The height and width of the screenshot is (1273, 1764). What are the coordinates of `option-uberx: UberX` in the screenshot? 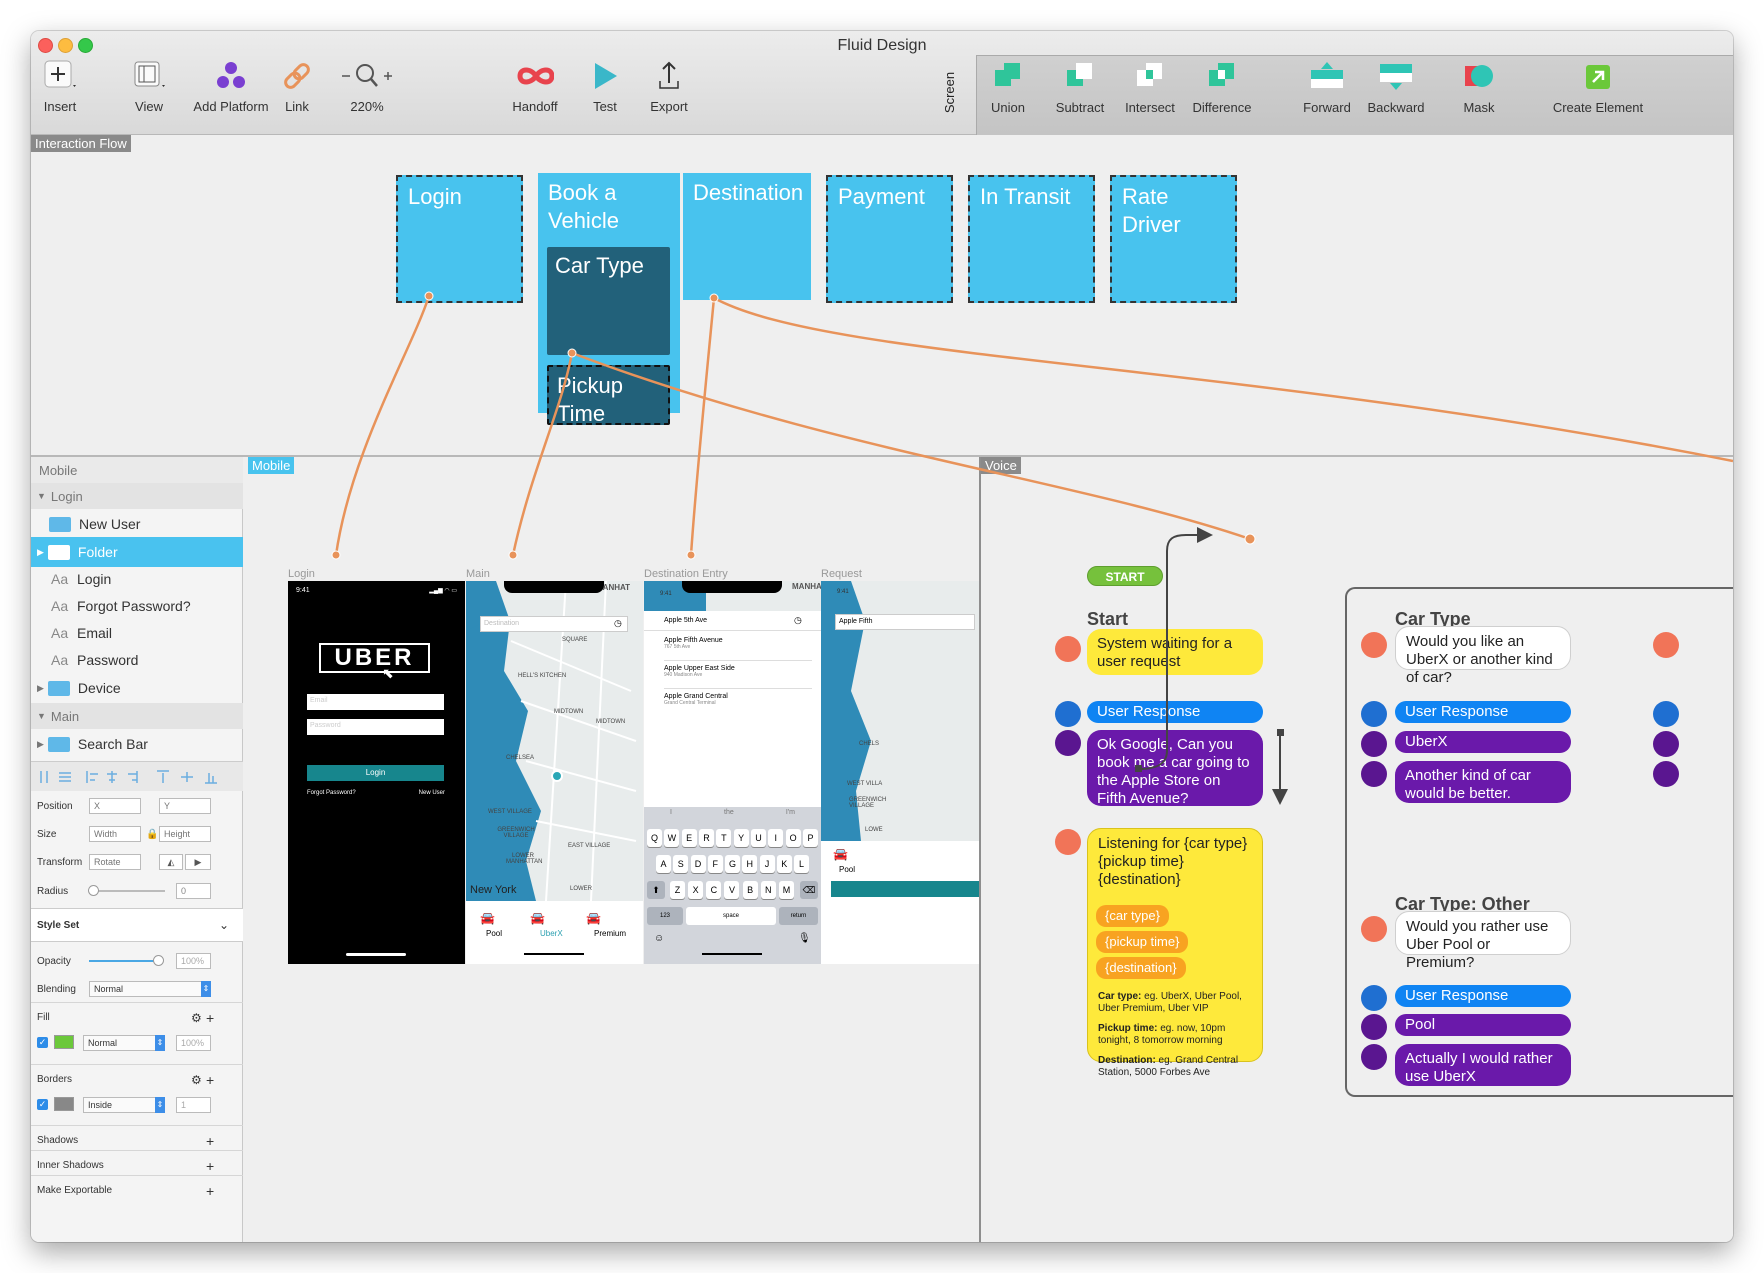 It's located at (551, 933).